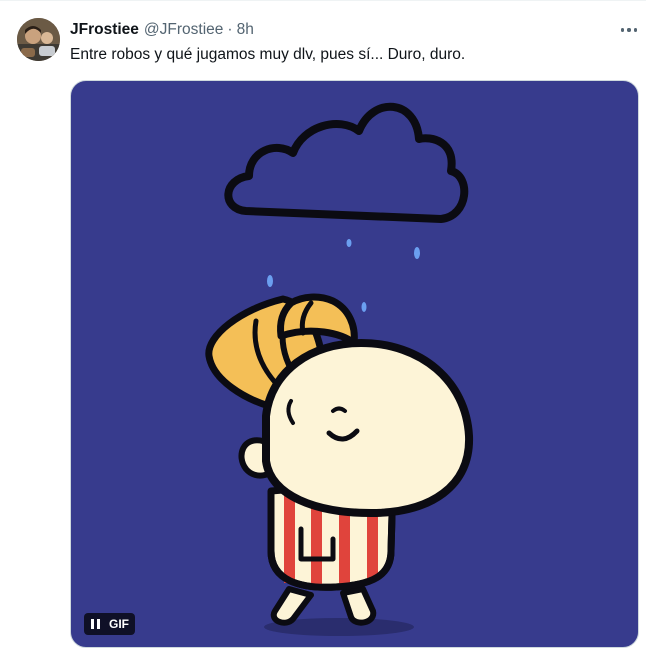 This screenshot has width=646, height=658. I want to click on gif-badge: GIF, so click(119, 624).